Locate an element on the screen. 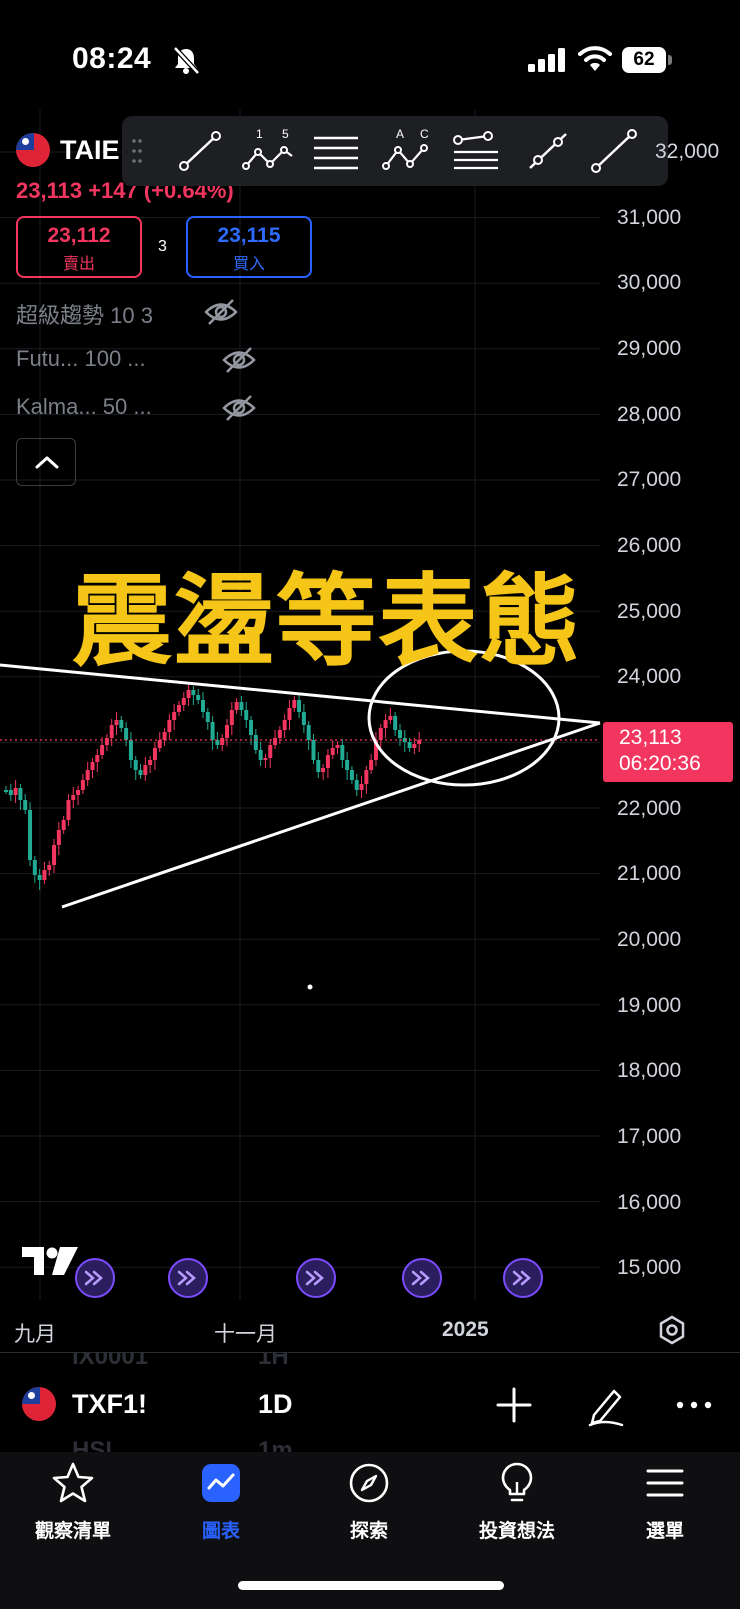  battery-tip is located at coordinates (670, 60).